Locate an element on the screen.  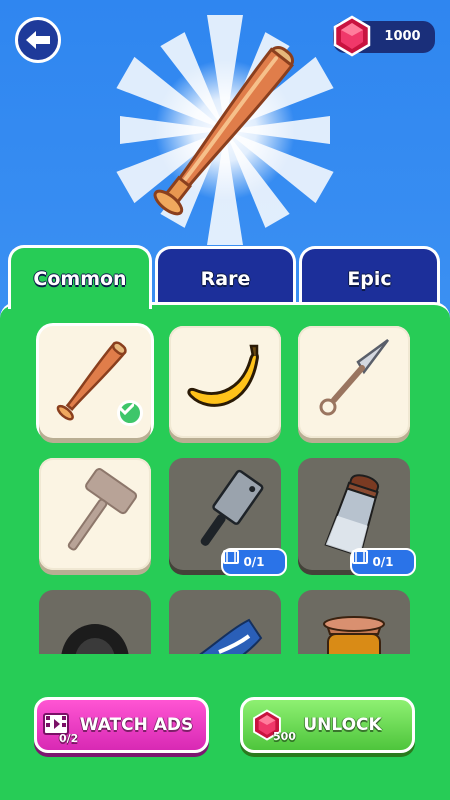
item-card-kunai is located at coordinates (354, 382).